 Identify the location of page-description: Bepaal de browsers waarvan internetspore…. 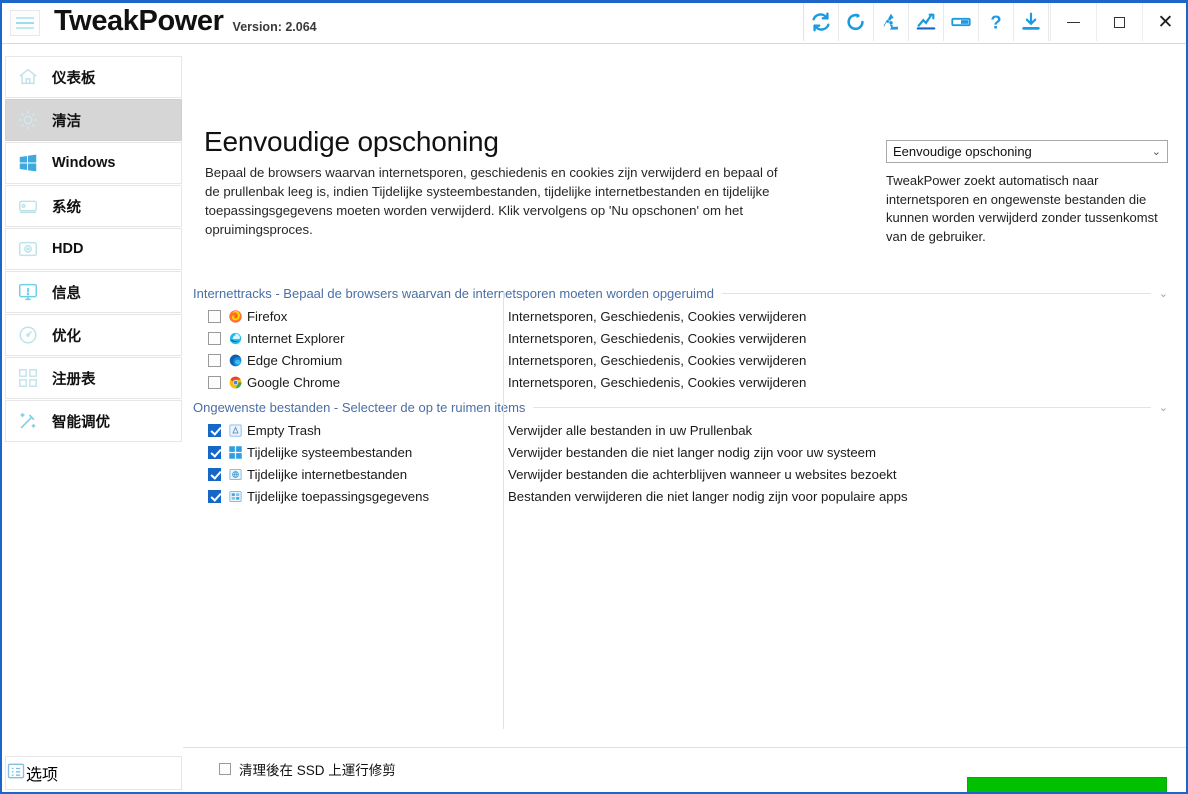
(491, 201).